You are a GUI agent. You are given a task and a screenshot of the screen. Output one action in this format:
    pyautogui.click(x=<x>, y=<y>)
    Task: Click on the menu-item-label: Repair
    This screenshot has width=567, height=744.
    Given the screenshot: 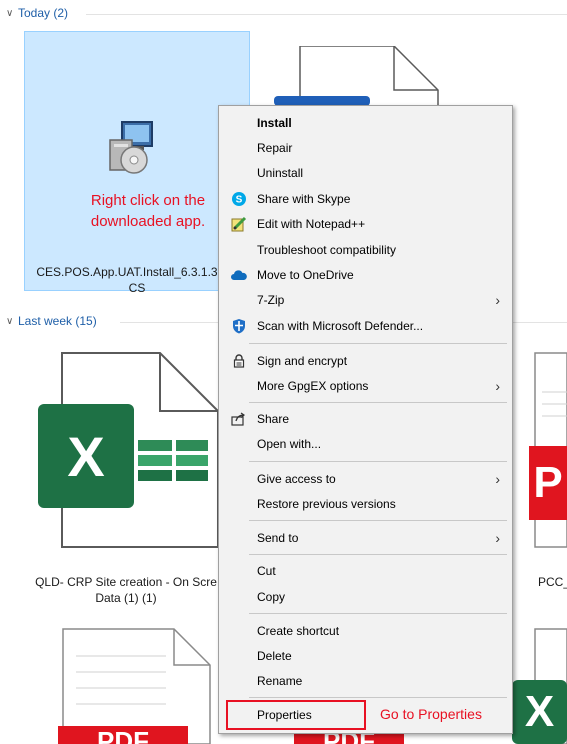 What is the action you would take?
    pyautogui.click(x=275, y=148)
    